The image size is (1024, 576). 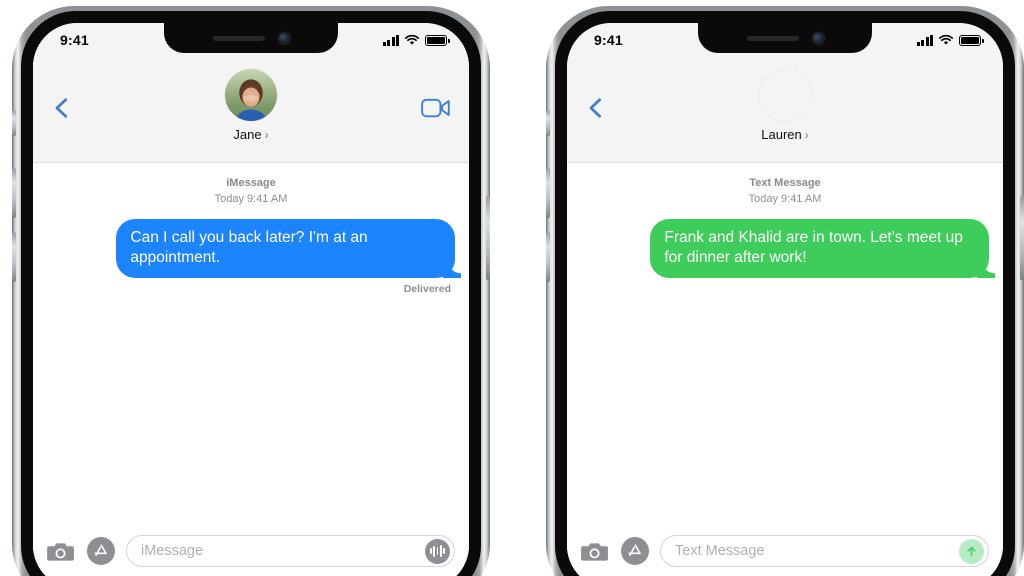 I want to click on conversation-header: Jane ›, so click(x=251, y=108).